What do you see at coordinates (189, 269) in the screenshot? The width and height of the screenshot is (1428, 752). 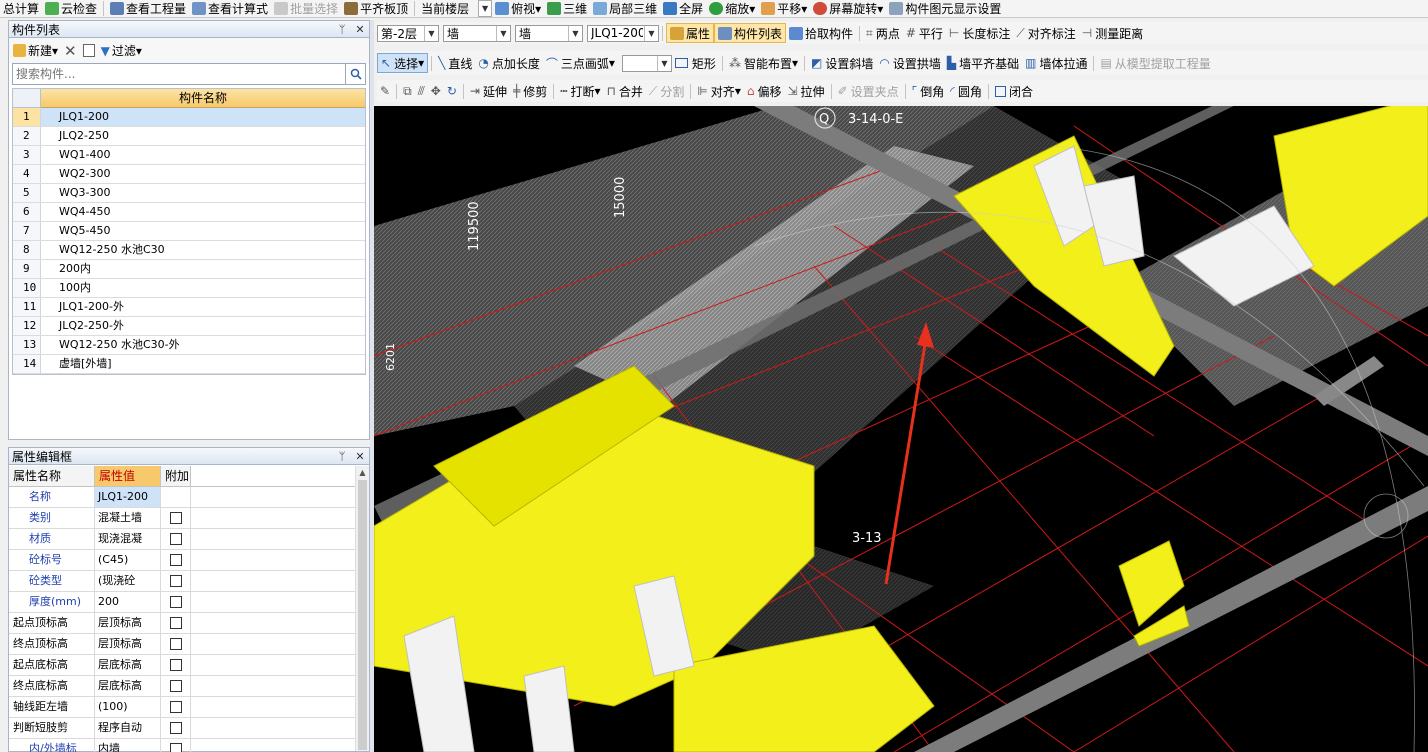 I see `table-row: 9 200内` at bounding box center [189, 269].